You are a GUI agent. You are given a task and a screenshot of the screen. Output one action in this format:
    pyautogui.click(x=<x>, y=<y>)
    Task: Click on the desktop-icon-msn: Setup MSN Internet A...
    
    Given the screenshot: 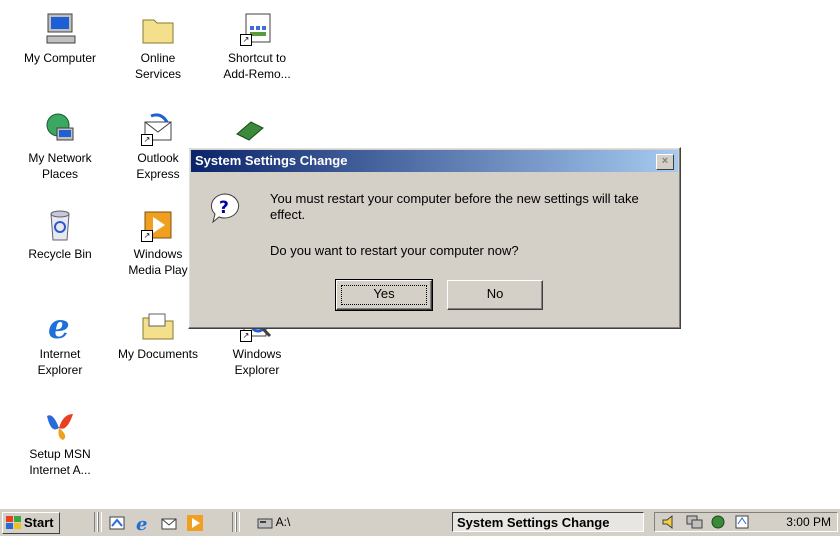 What is the action you would take?
    pyautogui.click(x=60, y=443)
    